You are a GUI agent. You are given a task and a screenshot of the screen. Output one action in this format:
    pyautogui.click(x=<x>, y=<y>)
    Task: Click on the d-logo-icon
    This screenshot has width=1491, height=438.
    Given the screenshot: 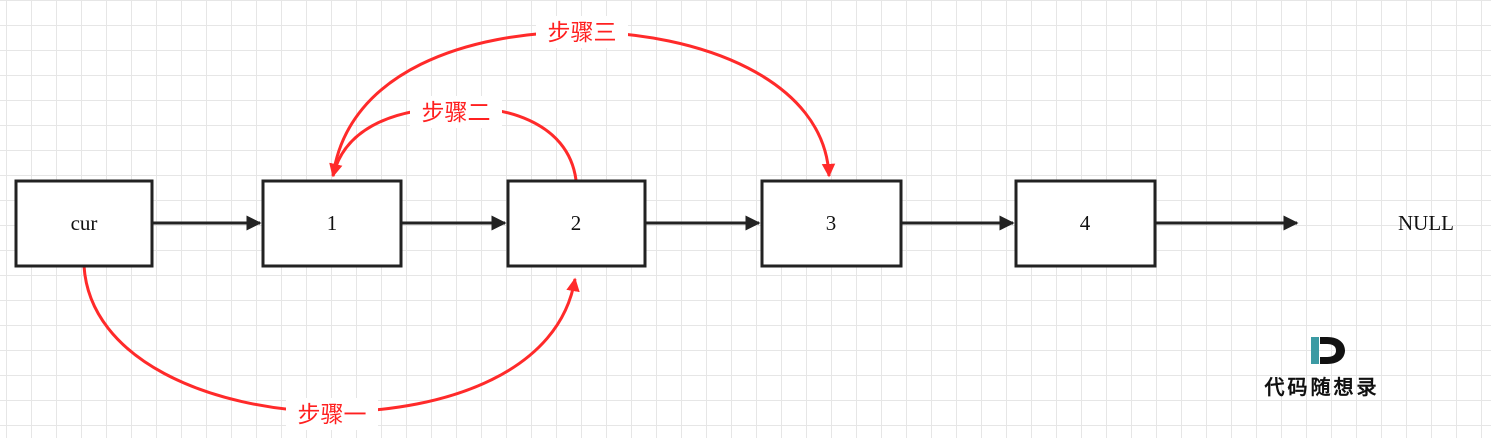 What is the action you would take?
    pyautogui.click(x=1328, y=350)
    